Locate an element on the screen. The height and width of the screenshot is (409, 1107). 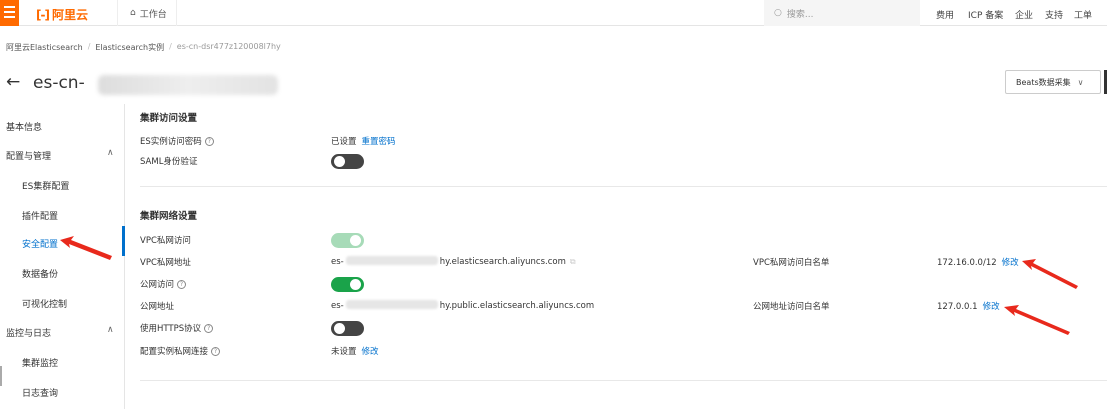
page-title: es-cn- is located at coordinates (59, 83).